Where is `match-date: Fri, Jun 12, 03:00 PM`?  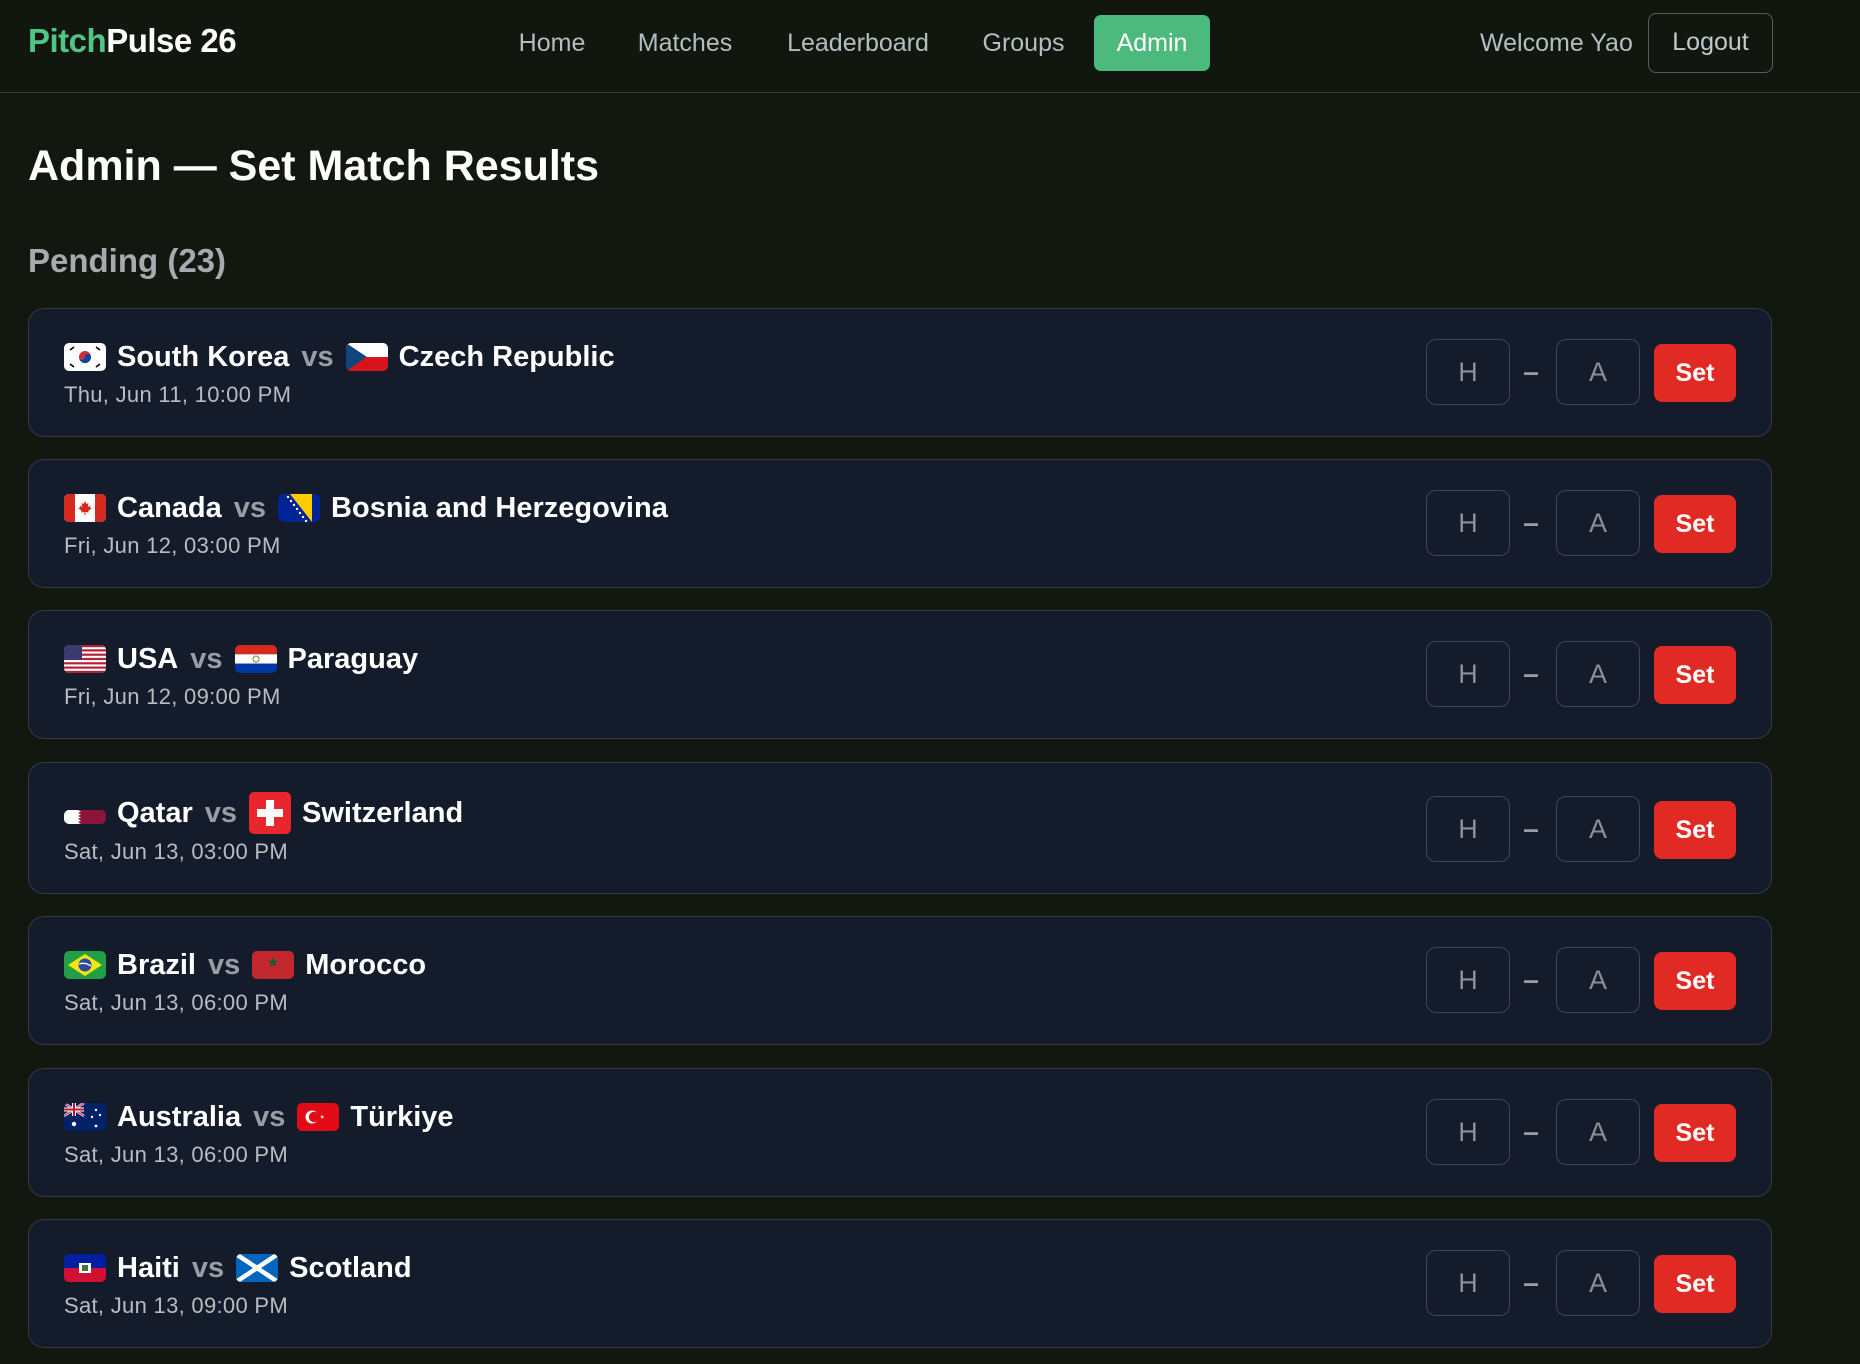 match-date: Fri, Jun 12, 03:00 PM is located at coordinates (172, 545).